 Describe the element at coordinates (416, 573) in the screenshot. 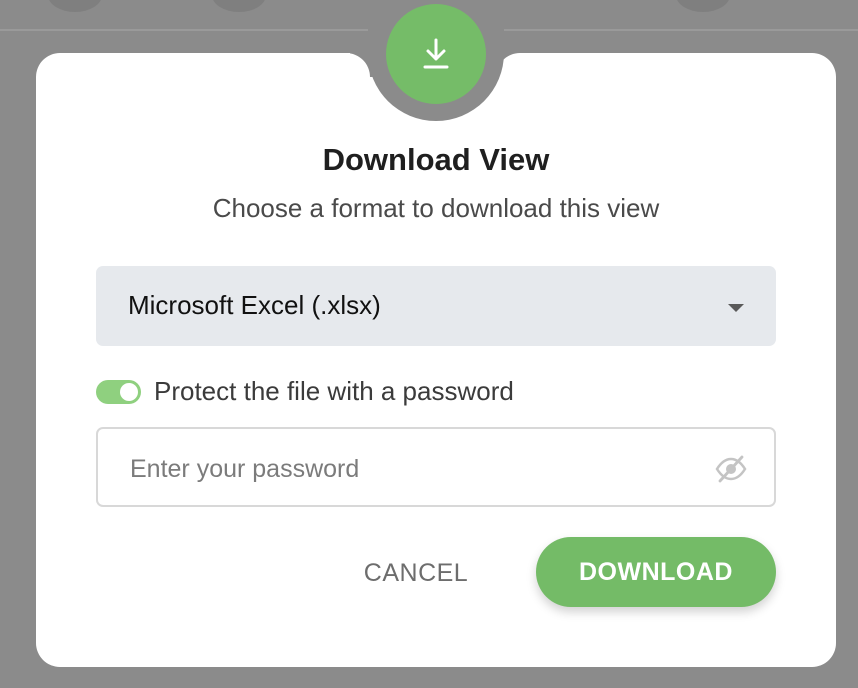

I see `cancel-button: CANCEL` at that location.